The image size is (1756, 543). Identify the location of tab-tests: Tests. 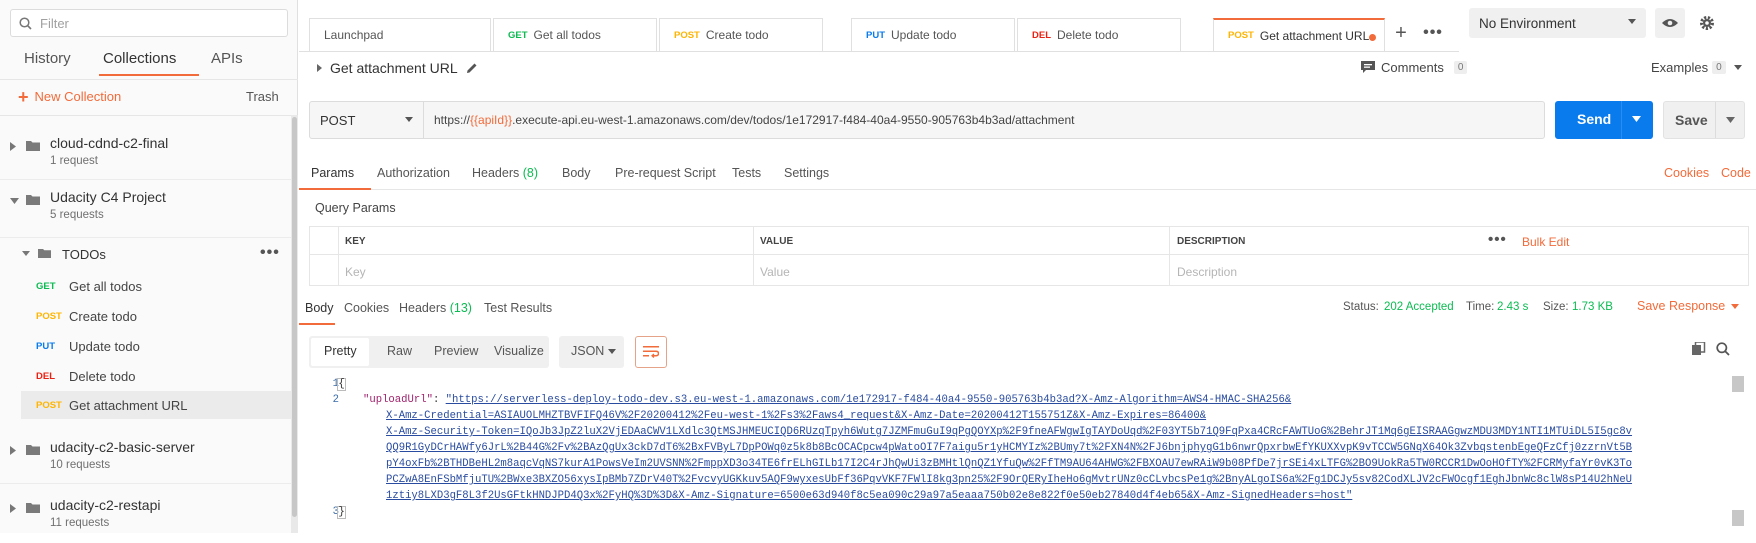
(746, 173).